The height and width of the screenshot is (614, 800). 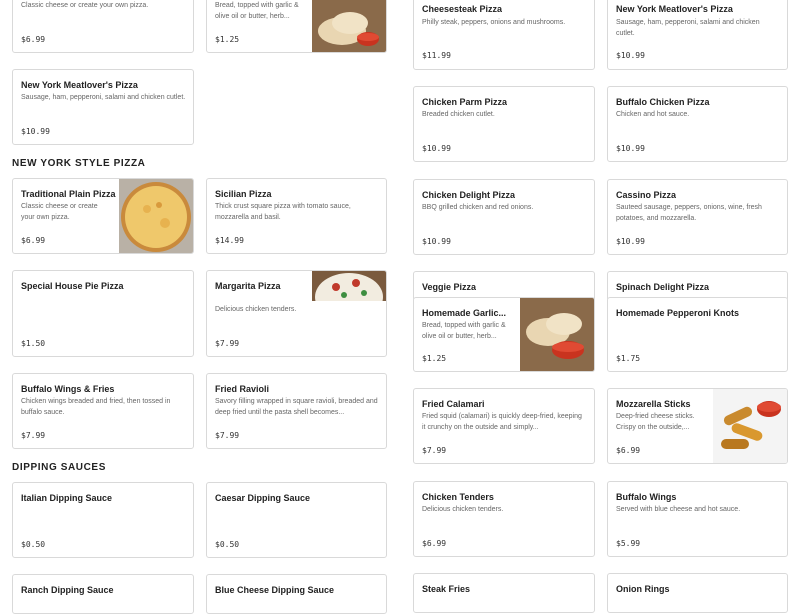 What do you see at coordinates (504, 593) in the screenshot?
I see `menu-card-steak-fries: Steak Fries` at bounding box center [504, 593].